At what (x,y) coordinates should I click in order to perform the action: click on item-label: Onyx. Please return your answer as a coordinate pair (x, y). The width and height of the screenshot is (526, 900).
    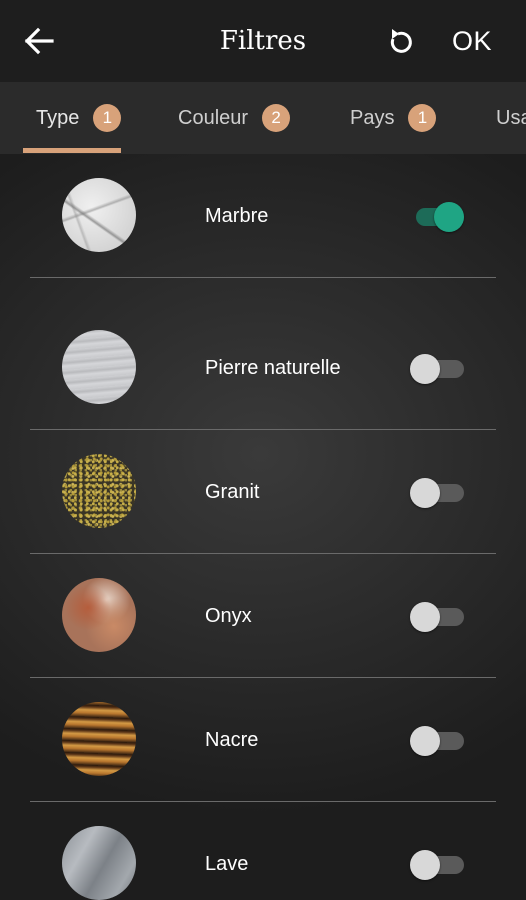
    Looking at the image, I should click on (228, 616).